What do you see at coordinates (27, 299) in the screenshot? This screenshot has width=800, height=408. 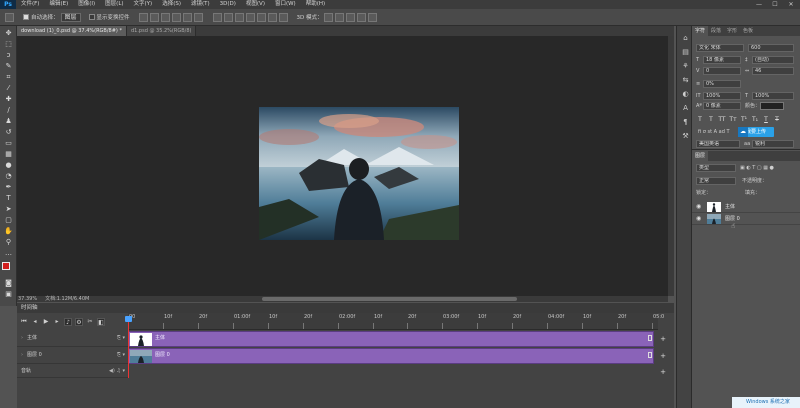 I see `zoom-level: 37.39%` at bounding box center [27, 299].